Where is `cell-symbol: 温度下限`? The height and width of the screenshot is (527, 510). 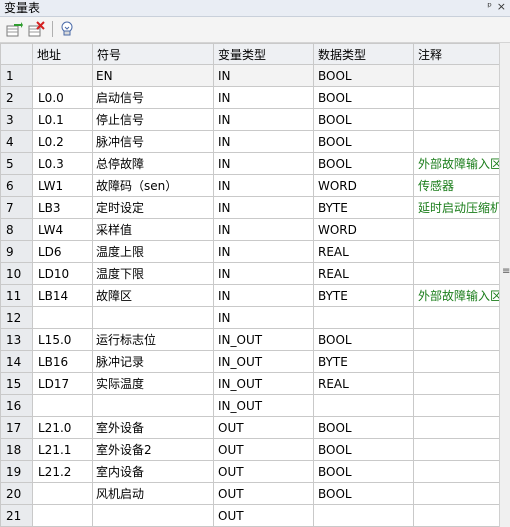
cell-symbol: 温度下限 is located at coordinates (153, 273).